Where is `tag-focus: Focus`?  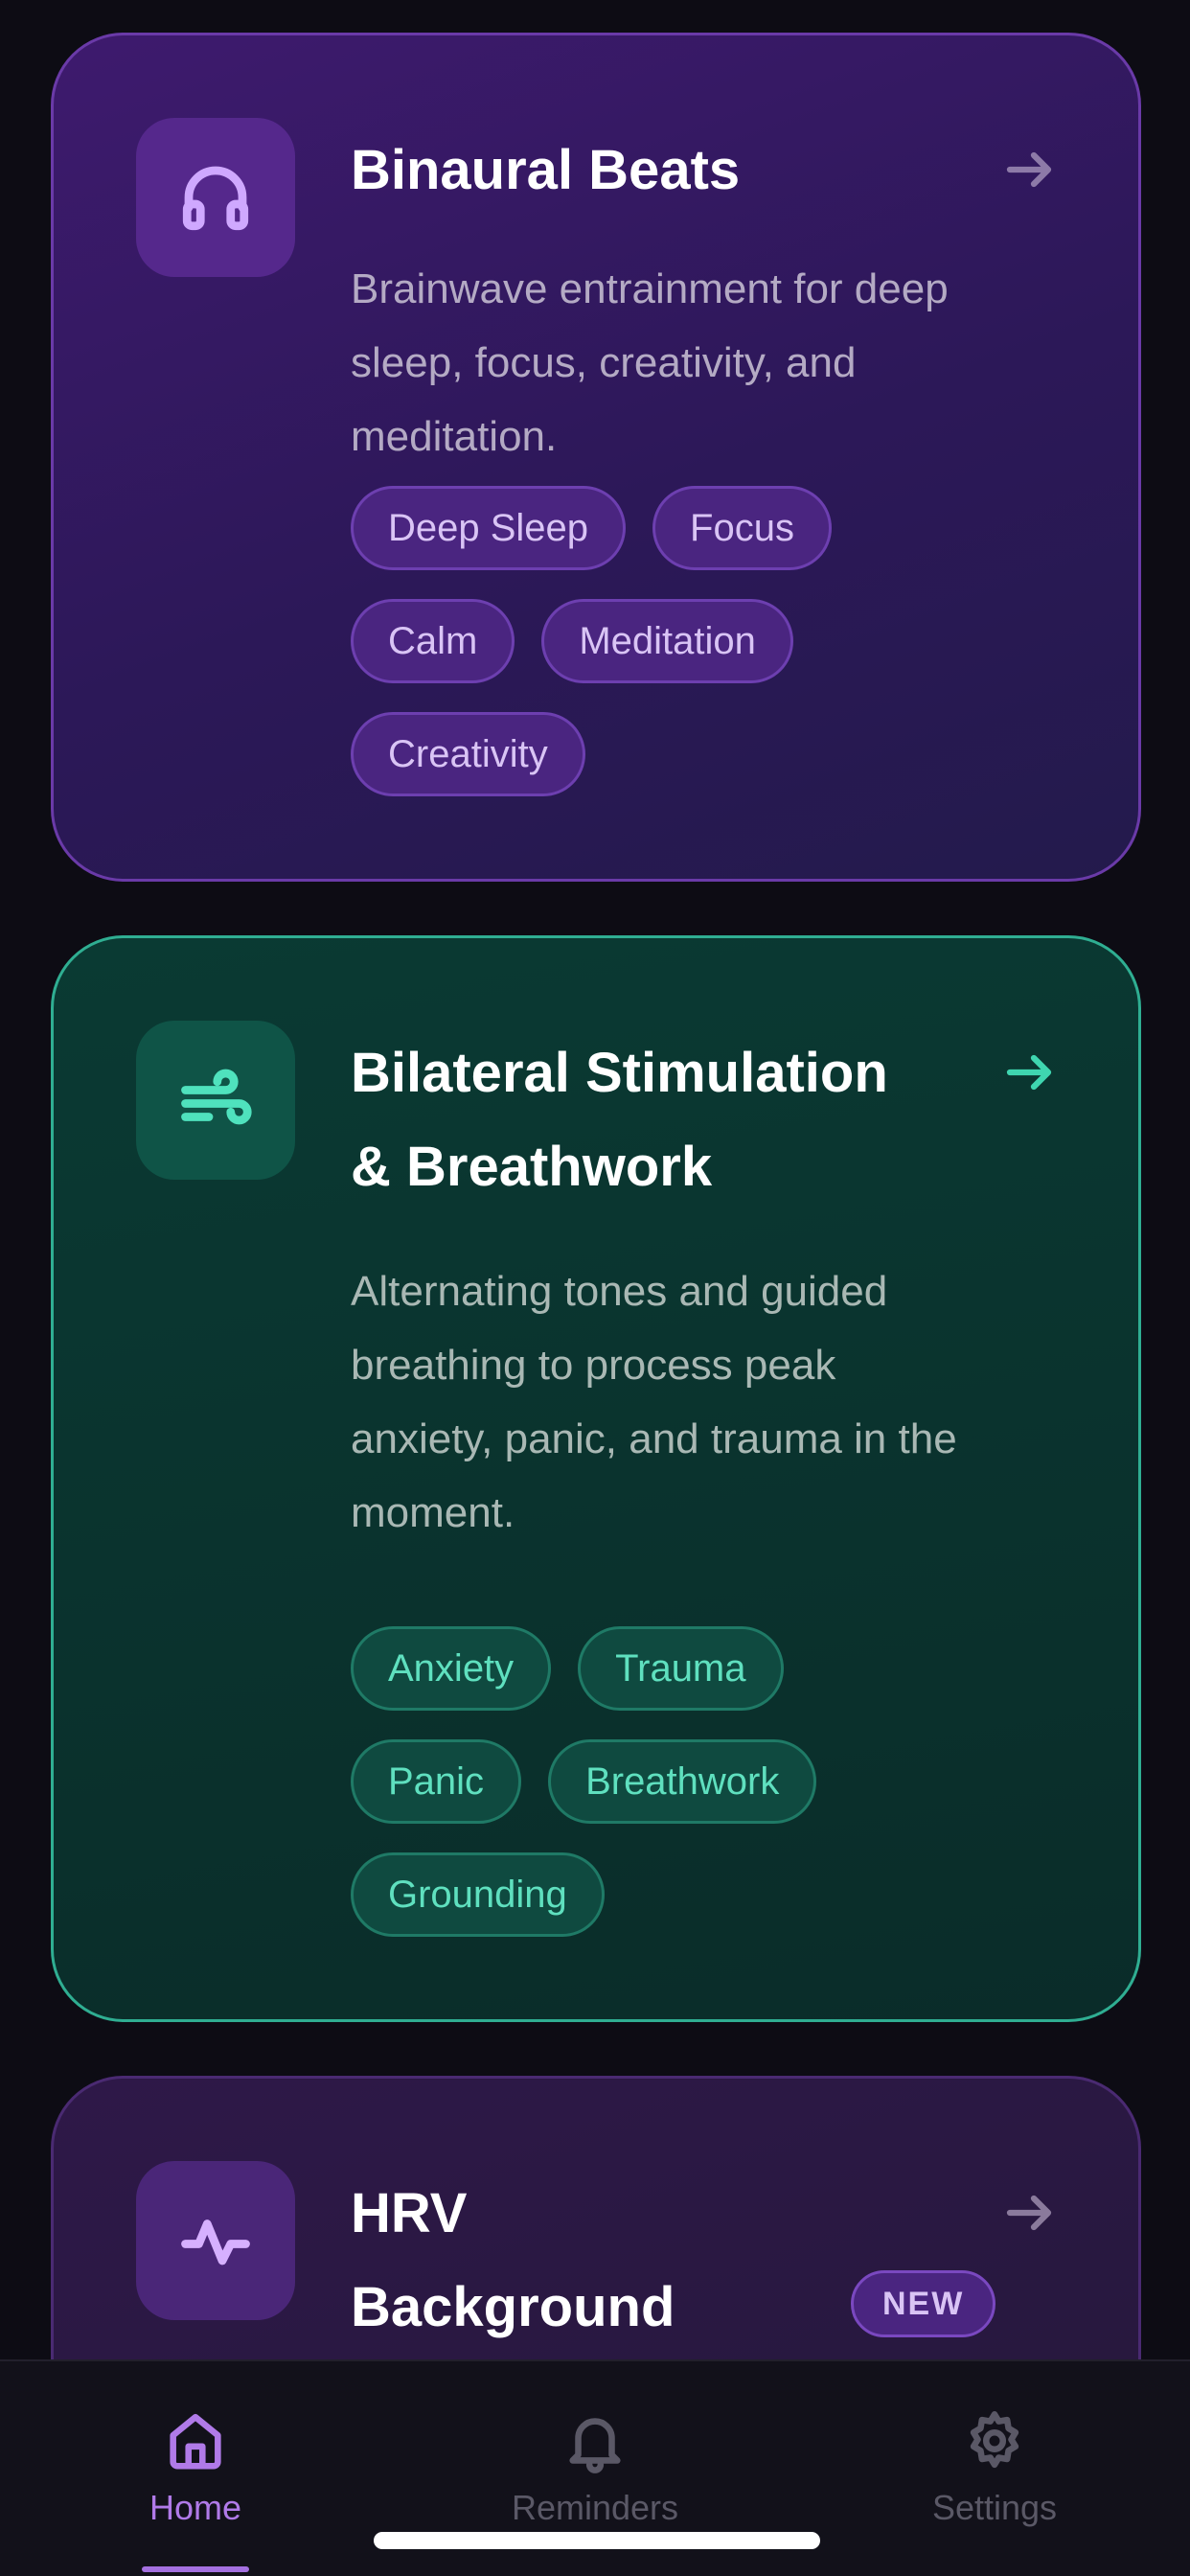
tag-focus: Focus is located at coordinates (742, 528).